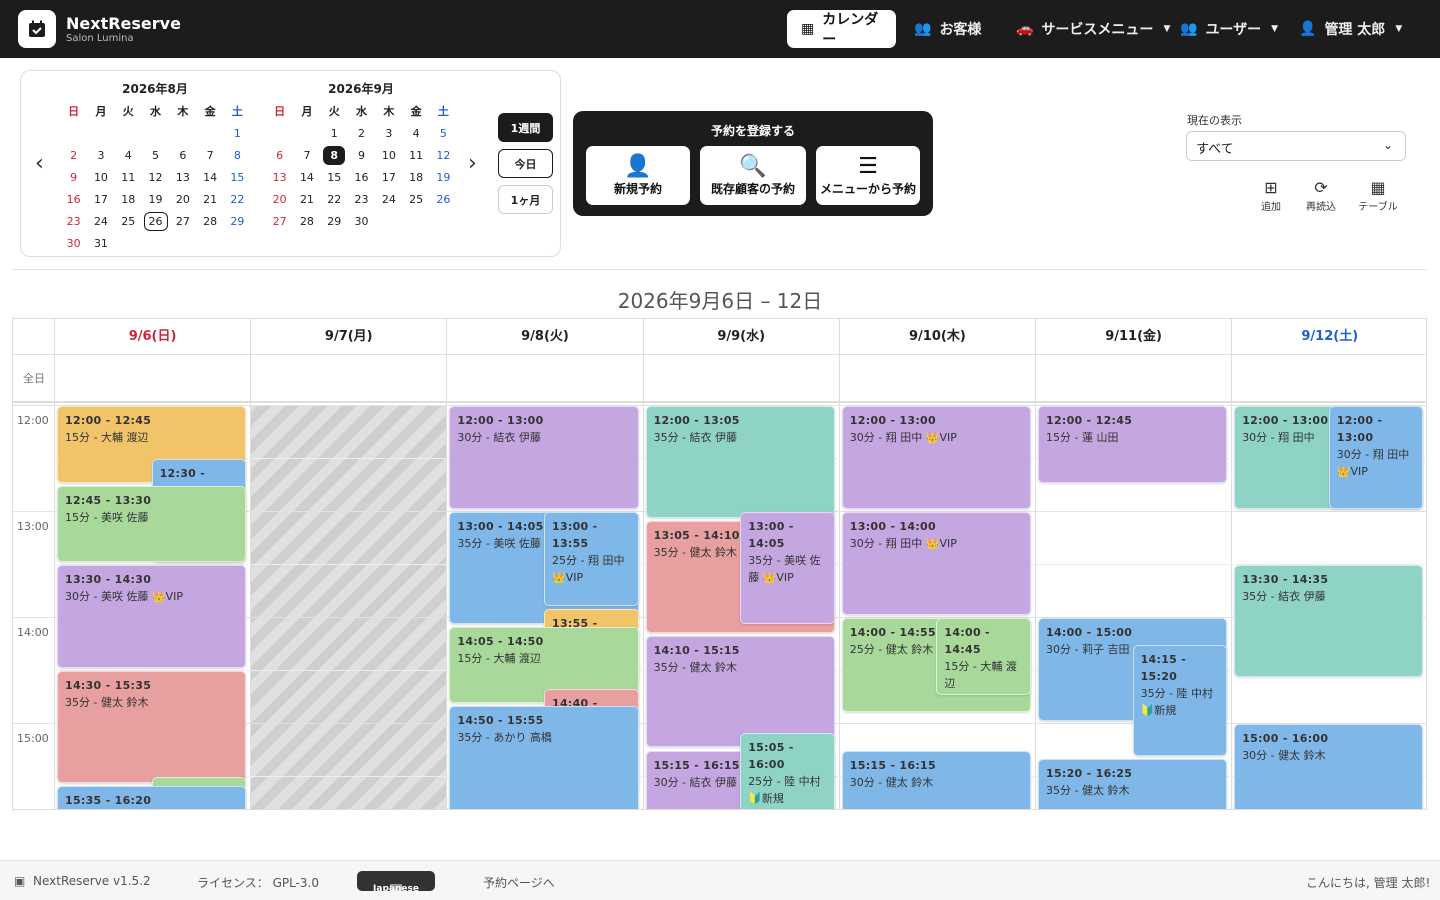 The height and width of the screenshot is (900, 1440). I want to click on reservation-event: 12:00 - 13:05 35分 - 結衣 伊藤, so click(740, 462).